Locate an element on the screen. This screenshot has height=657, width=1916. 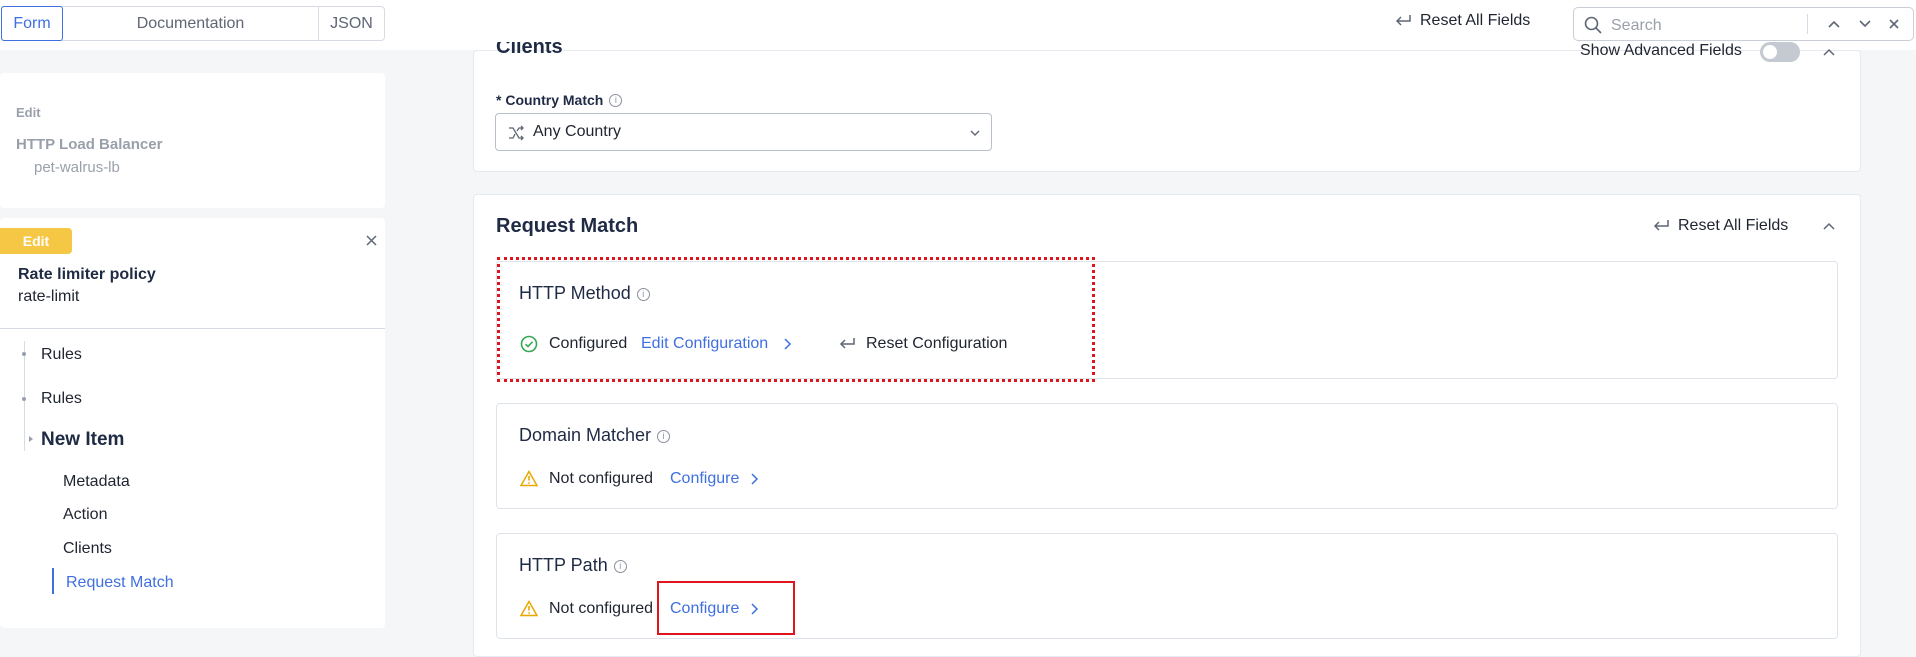
tree-item-new-item: New Item is located at coordinates (82, 440).